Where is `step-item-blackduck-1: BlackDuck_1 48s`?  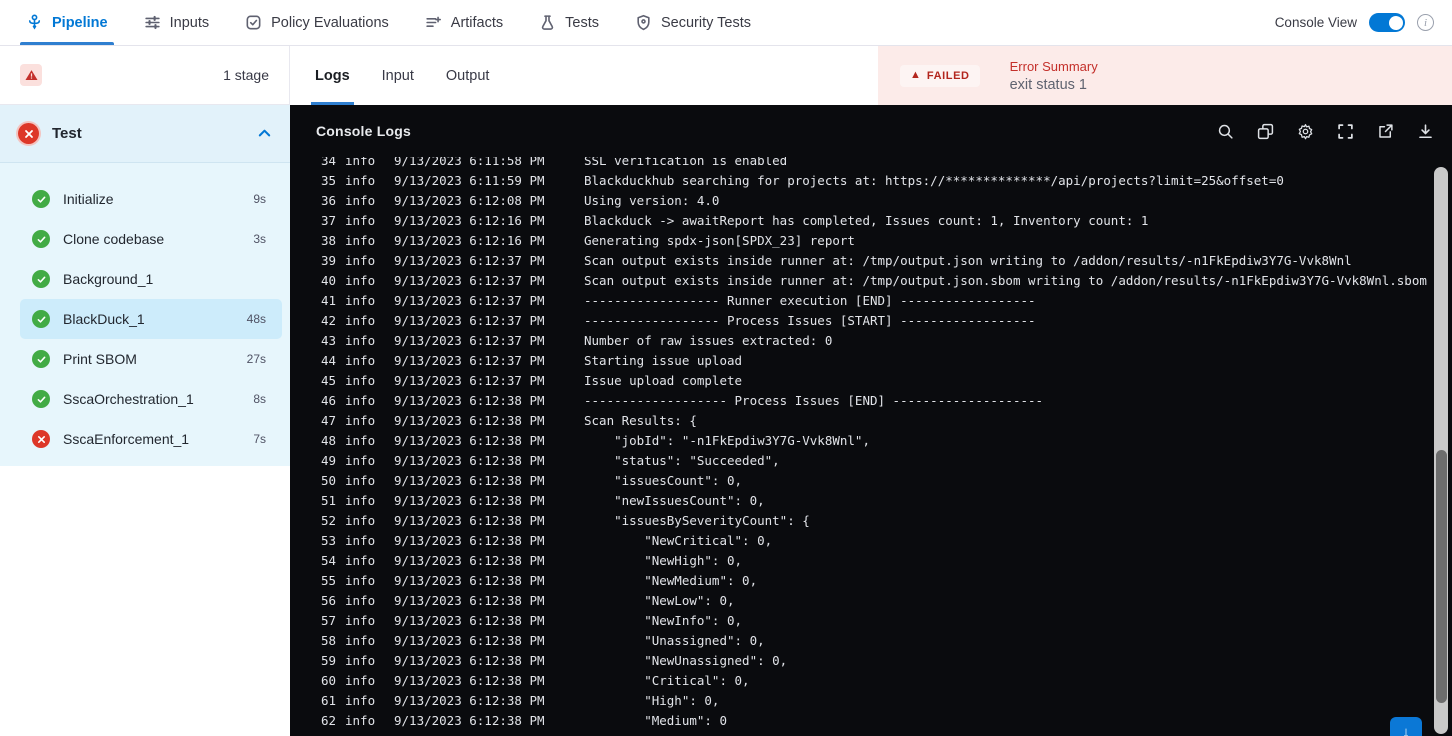
step-item-blackduck-1: BlackDuck_1 48s is located at coordinates (151, 319).